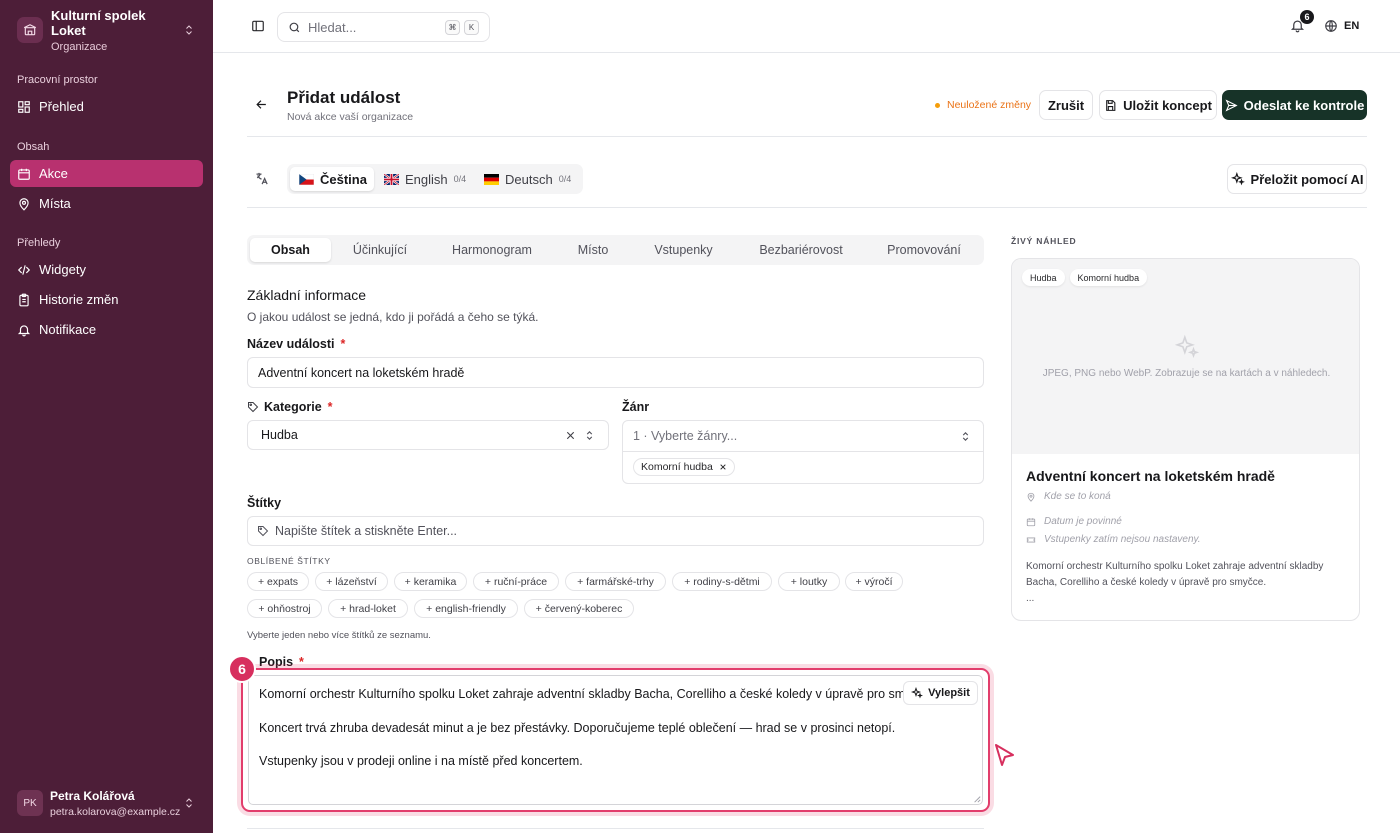 Image resolution: width=1400 pixels, height=833 pixels. Describe the element at coordinates (452, 27) in the screenshot. I see `kbd-key: ⌘` at that location.